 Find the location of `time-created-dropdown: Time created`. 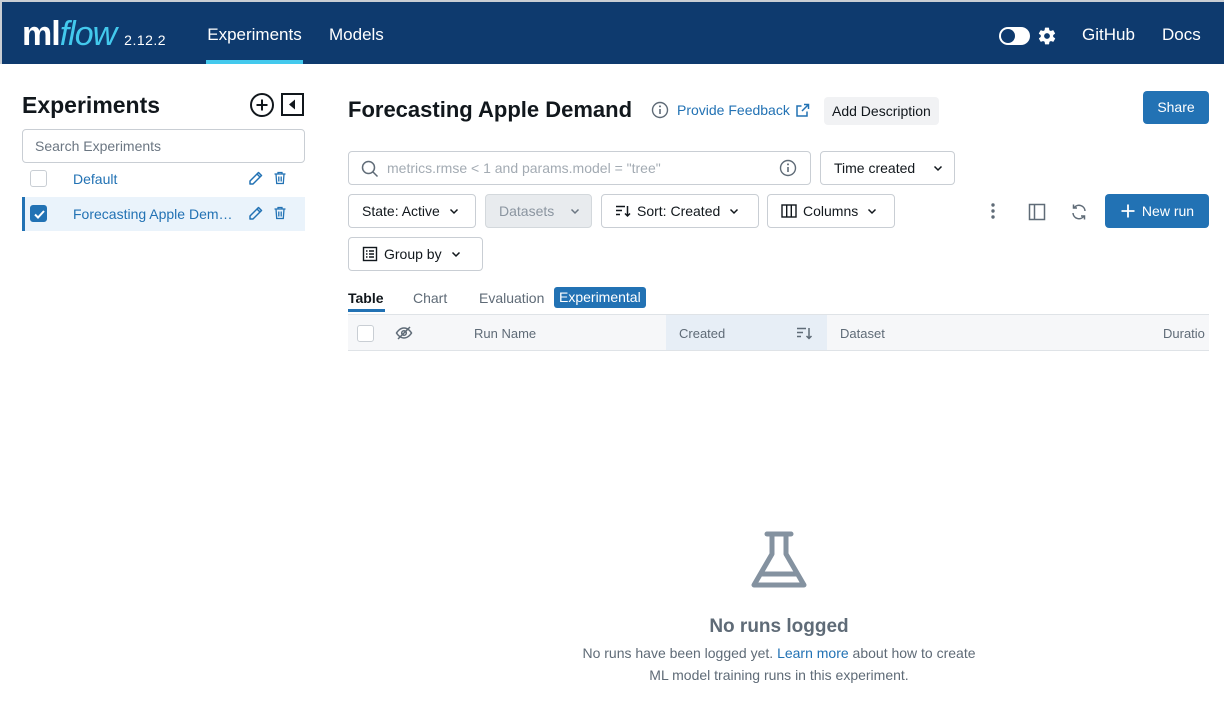

time-created-dropdown: Time created is located at coordinates (887, 168).